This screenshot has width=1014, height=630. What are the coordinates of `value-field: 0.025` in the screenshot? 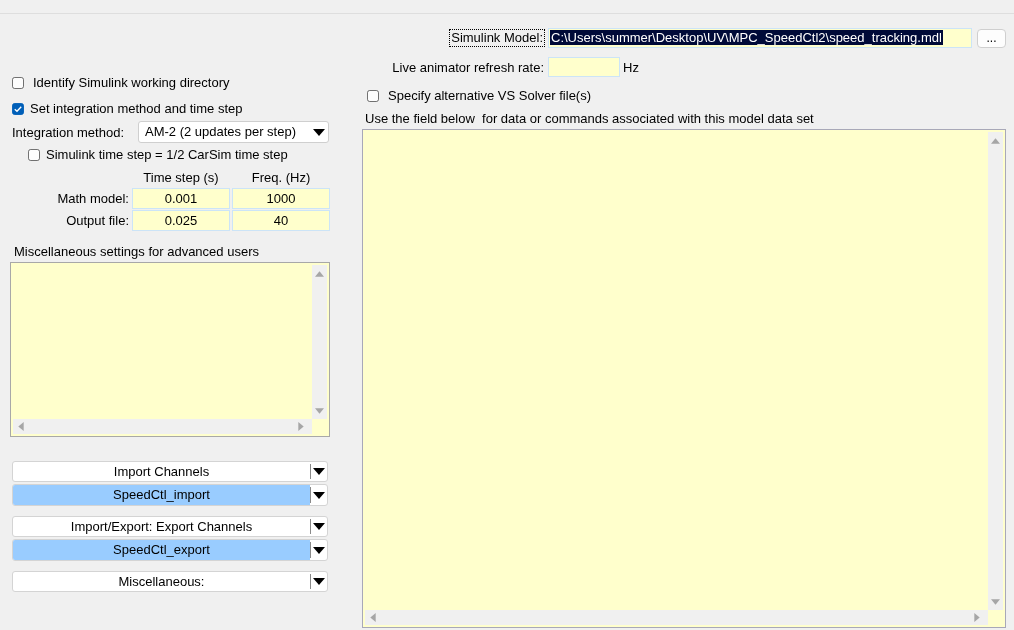 It's located at (181, 220).